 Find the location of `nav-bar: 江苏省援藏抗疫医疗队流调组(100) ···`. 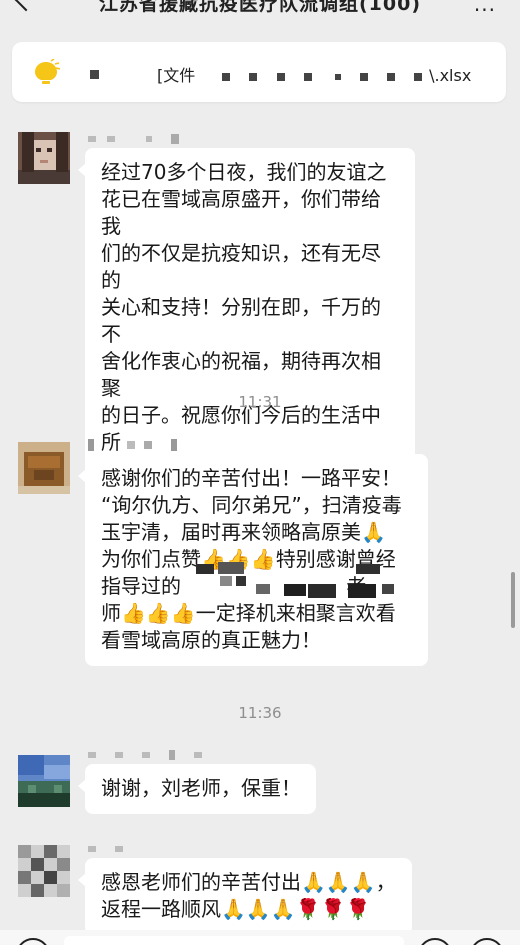

nav-bar: 江苏省援藏抗疫医疗队流调组(100) ··· is located at coordinates (260, 11).